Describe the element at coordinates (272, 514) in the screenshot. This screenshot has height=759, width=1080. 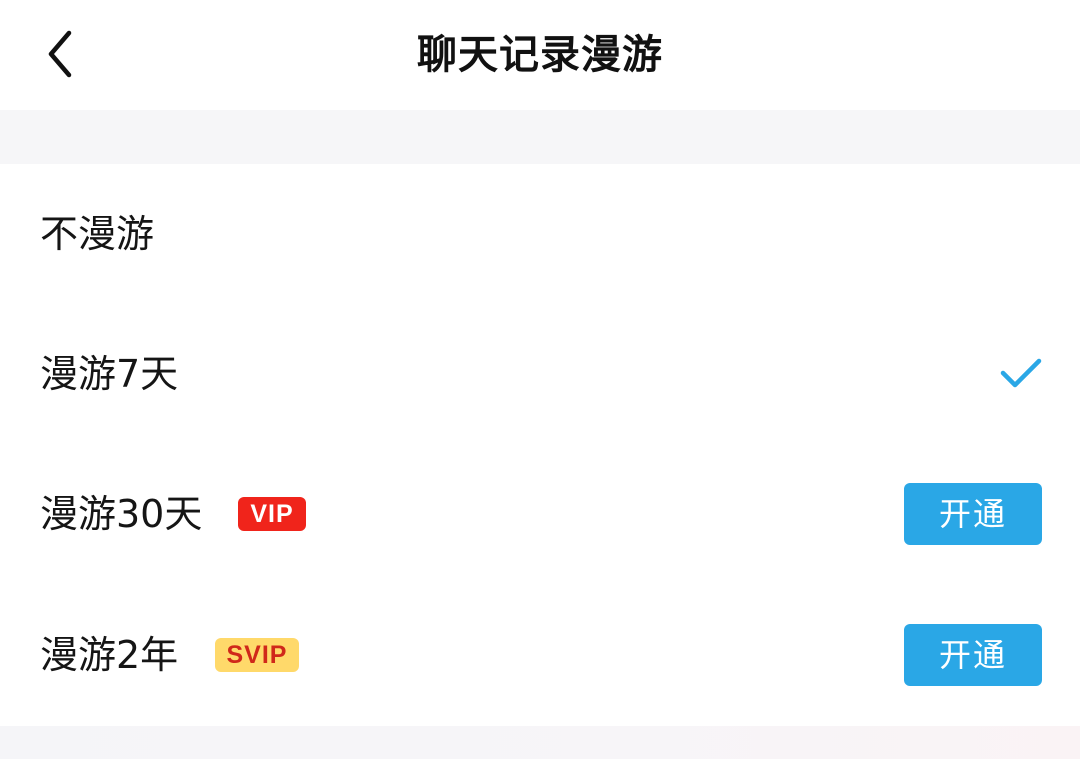
I see `vip-badge: VIP` at that location.